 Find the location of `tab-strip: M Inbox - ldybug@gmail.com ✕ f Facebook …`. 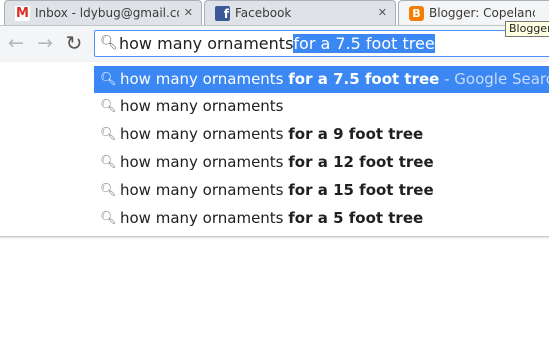

tab-strip: M Inbox - ldybug@gmail.com ✕ f Facebook … is located at coordinates (274, 12).